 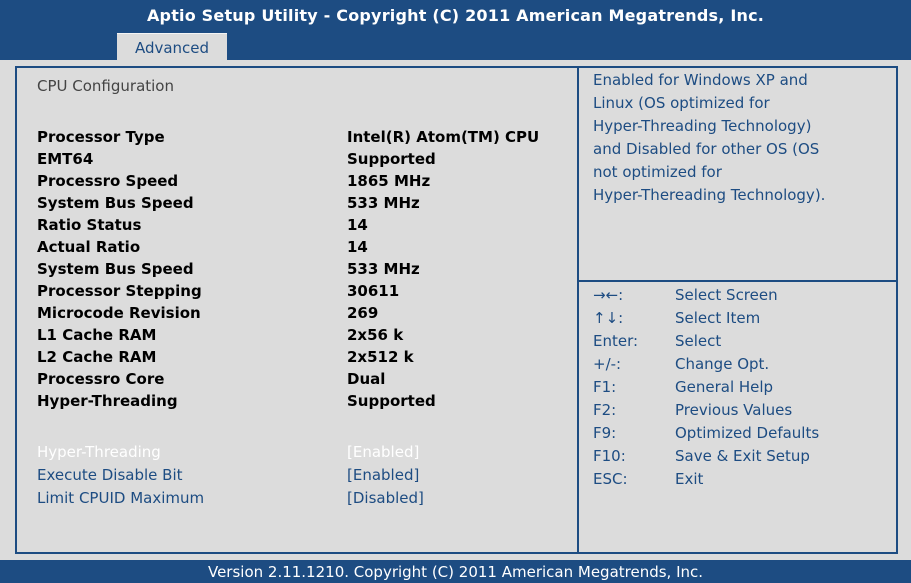 I want to click on key-name: +/-:, so click(x=607, y=364).